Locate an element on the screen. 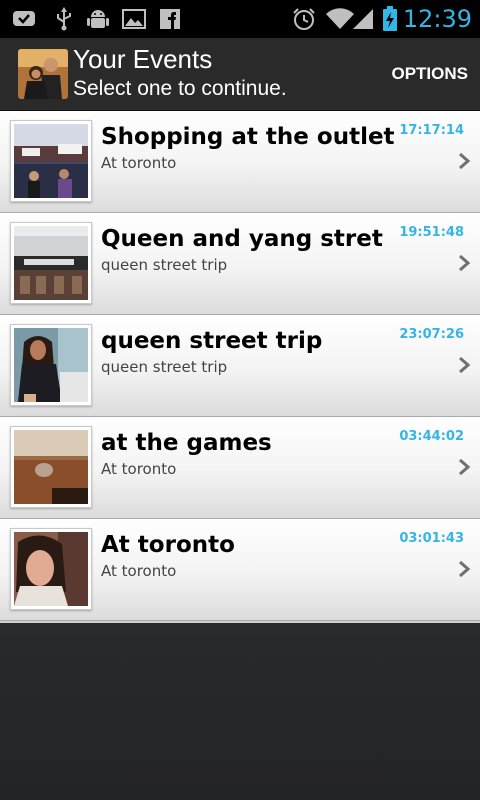 Image resolution: width=480 pixels, height=800 pixels. app-avatar is located at coordinates (43, 74).